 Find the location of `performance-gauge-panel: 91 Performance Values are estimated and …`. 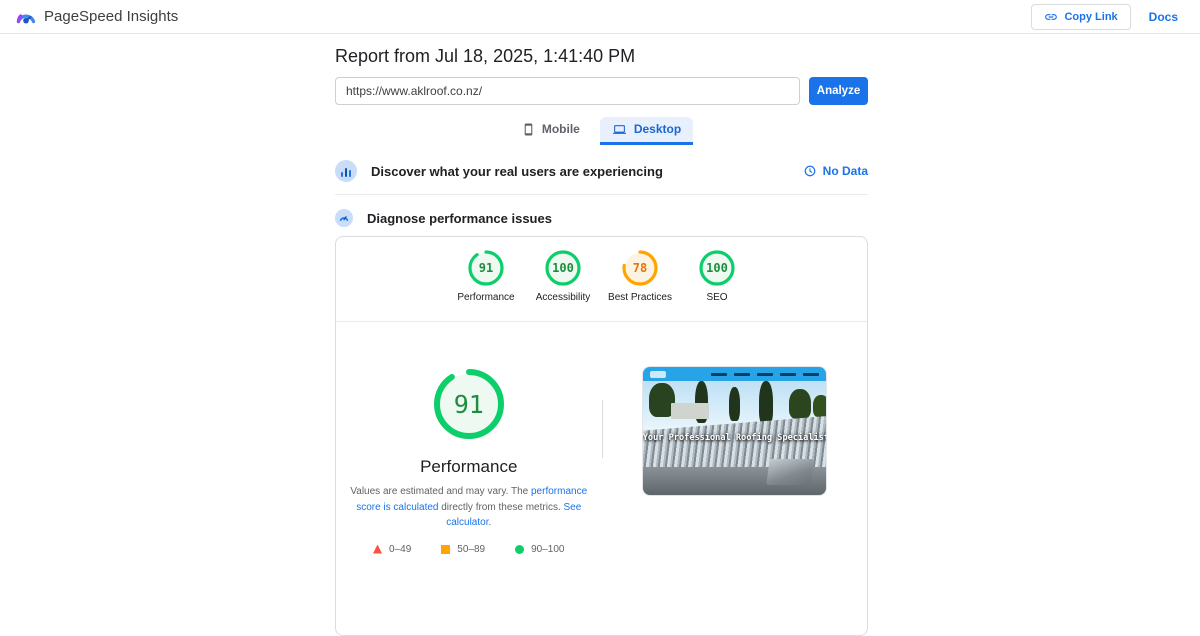

performance-gauge-panel: 91 Performance Values are estimated and … is located at coordinates (469, 460).